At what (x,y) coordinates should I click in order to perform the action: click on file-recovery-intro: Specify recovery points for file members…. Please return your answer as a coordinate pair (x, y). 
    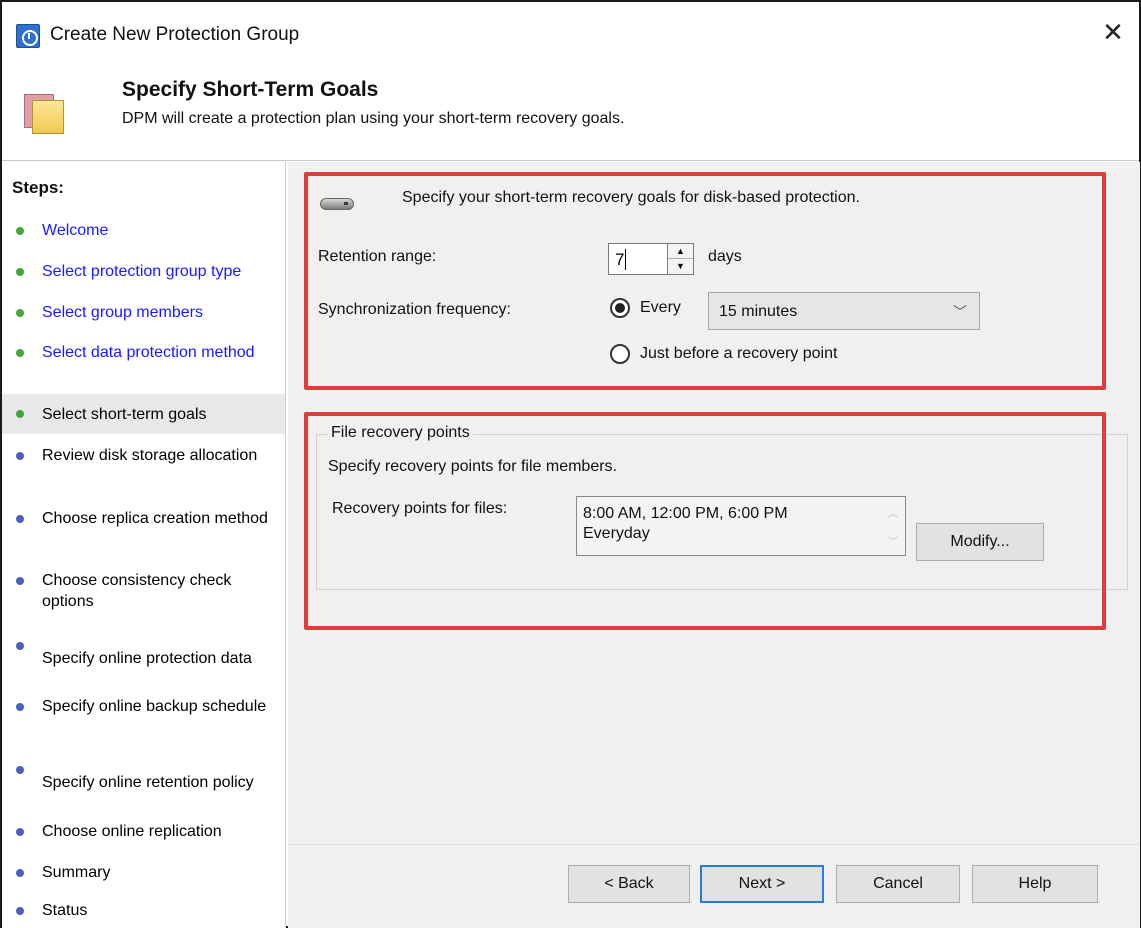
    Looking at the image, I should click on (472, 466).